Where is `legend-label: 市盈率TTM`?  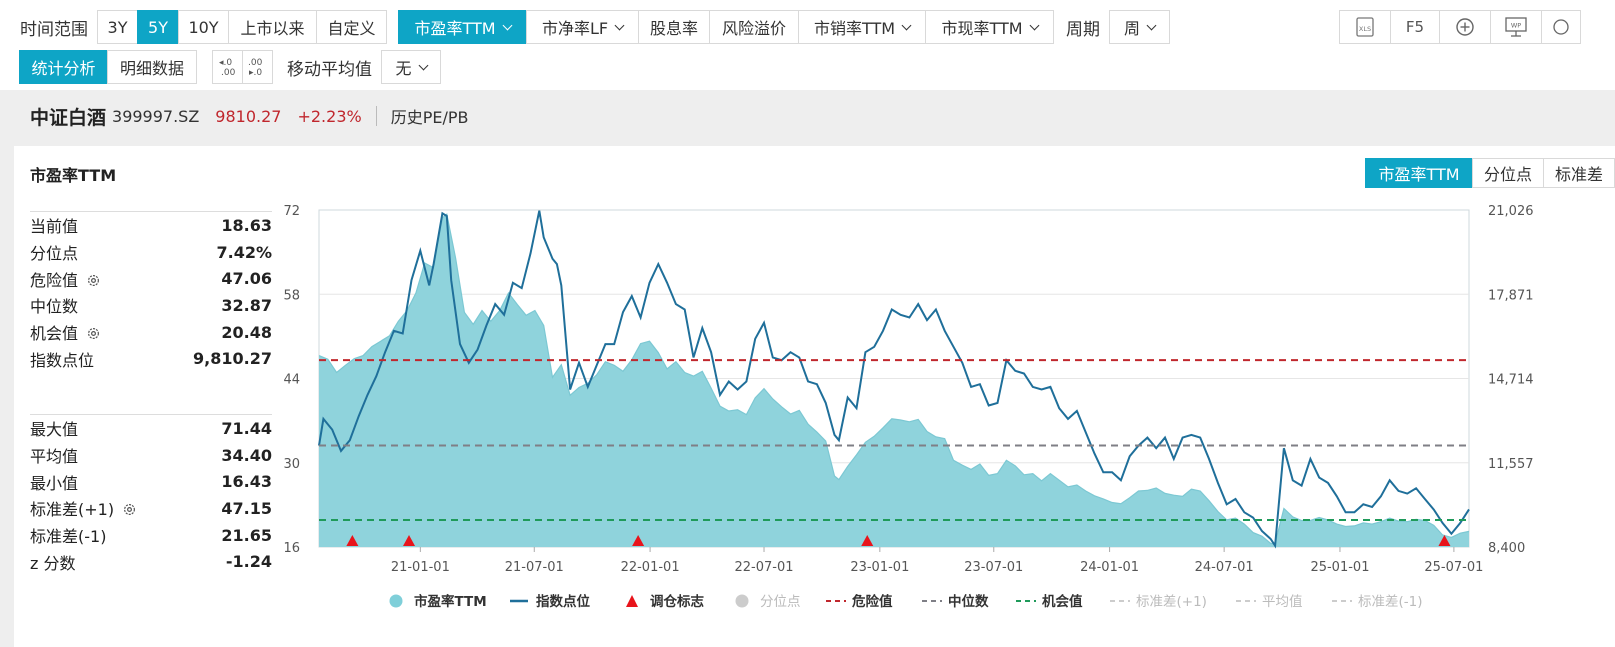 legend-label: 市盈率TTM is located at coordinates (450, 601).